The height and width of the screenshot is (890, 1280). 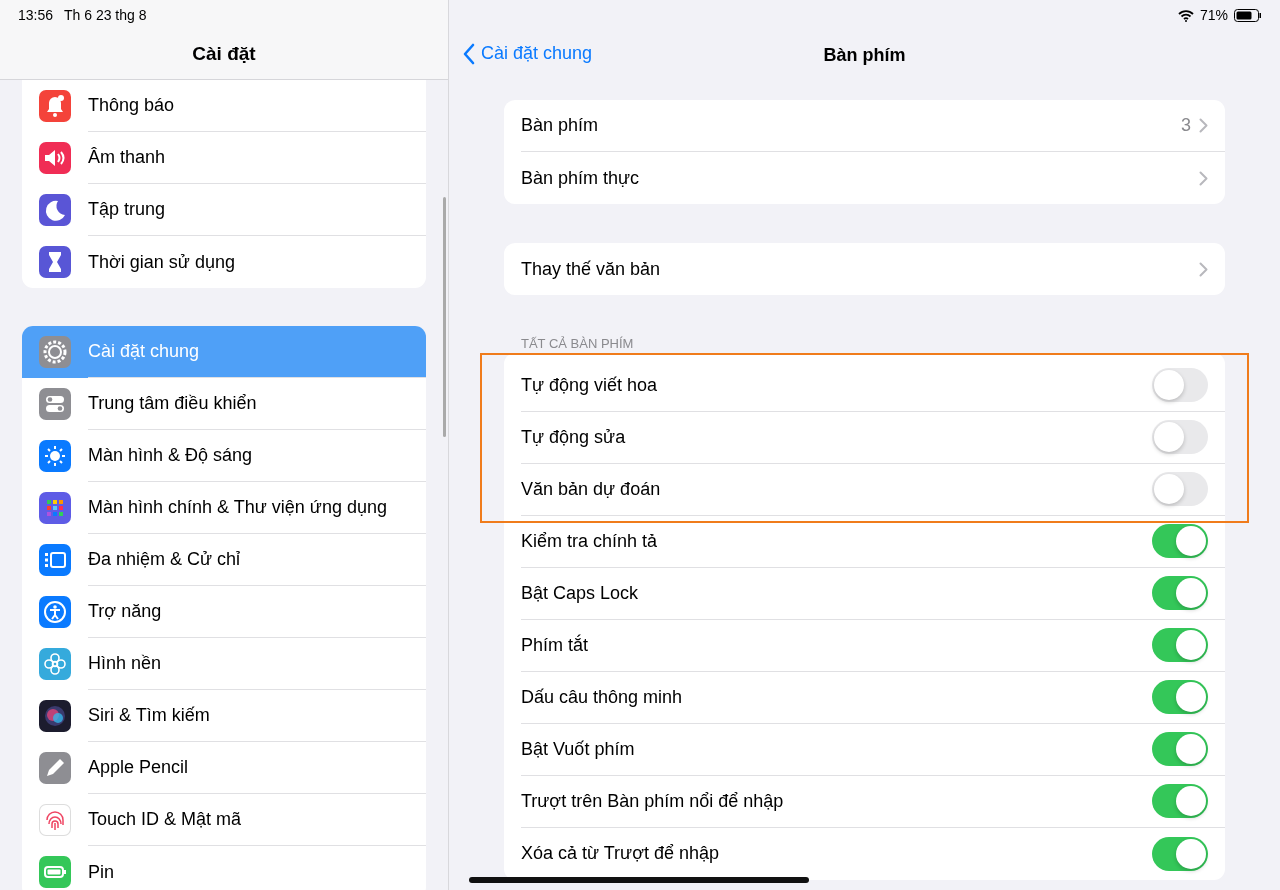 I want to click on settings-row: Thay thế văn bản, so click(x=873, y=269).